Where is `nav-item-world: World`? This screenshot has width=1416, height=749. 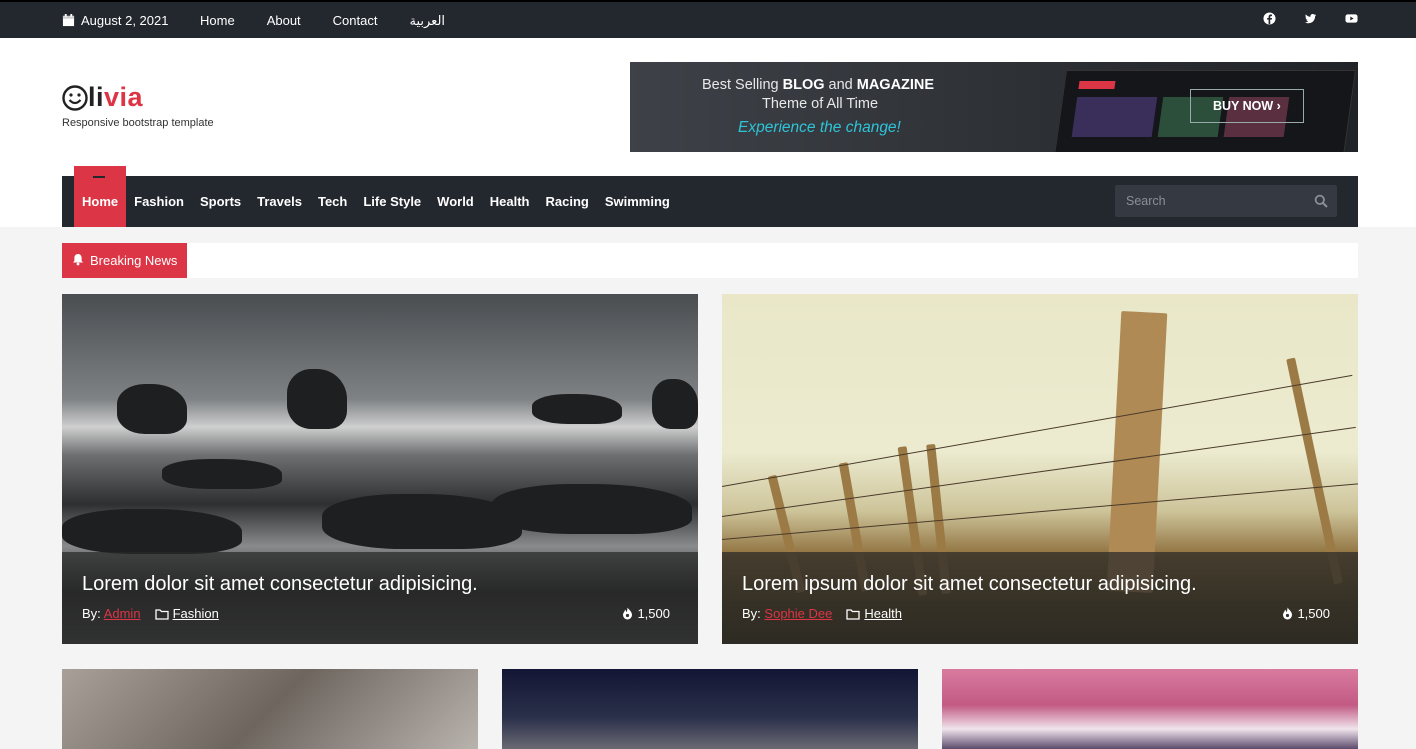 nav-item-world: World is located at coordinates (455, 201).